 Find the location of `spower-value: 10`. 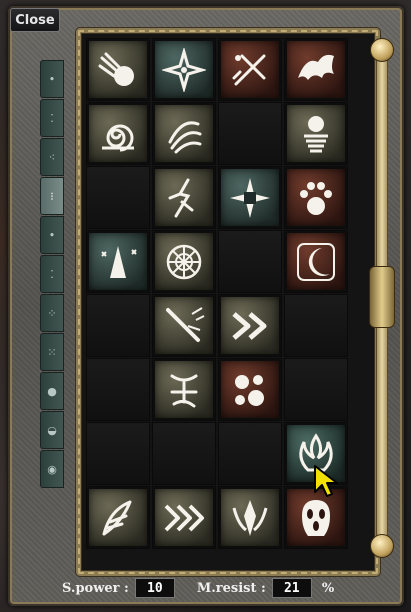

spower-value: 10 is located at coordinates (154, 588).